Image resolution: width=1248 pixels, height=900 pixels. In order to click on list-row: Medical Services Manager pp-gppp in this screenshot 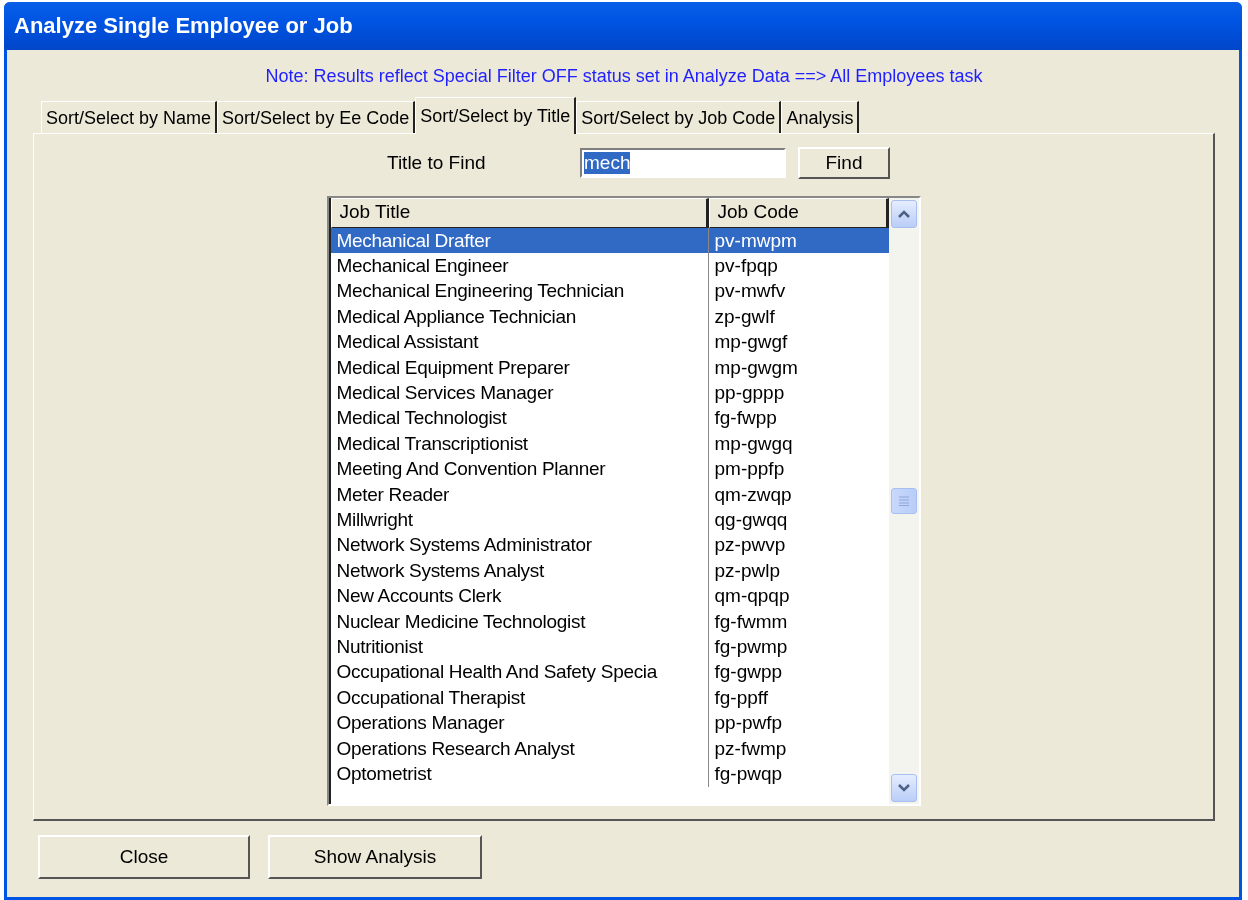, I will do `click(609, 393)`.